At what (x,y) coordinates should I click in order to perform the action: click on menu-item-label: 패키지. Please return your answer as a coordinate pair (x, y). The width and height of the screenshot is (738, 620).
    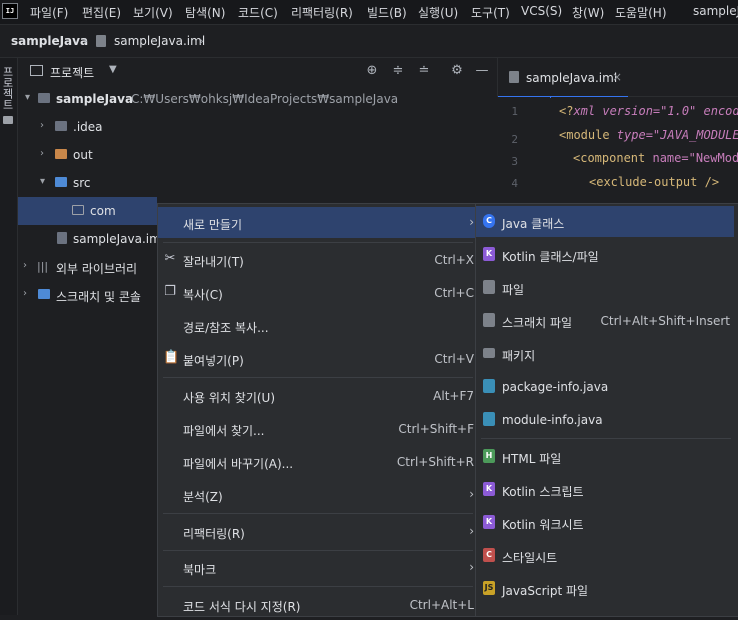
    Looking at the image, I should click on (519, 356).